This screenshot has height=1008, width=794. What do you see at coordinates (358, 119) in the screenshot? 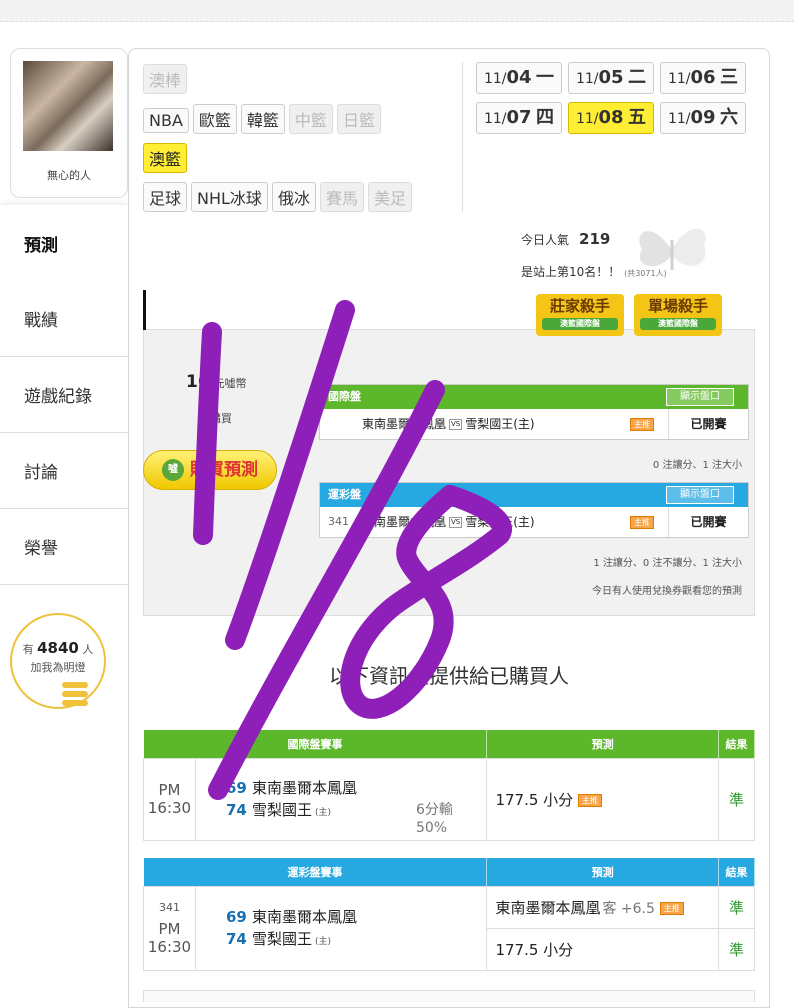
I see `sport-tab: 日籃` at bounding box center [358, 119].